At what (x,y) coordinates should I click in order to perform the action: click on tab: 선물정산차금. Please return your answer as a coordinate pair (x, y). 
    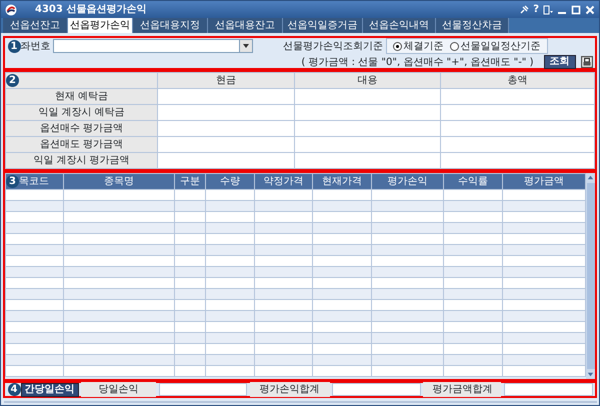
    Looking at the image, I should click on (472, 26).